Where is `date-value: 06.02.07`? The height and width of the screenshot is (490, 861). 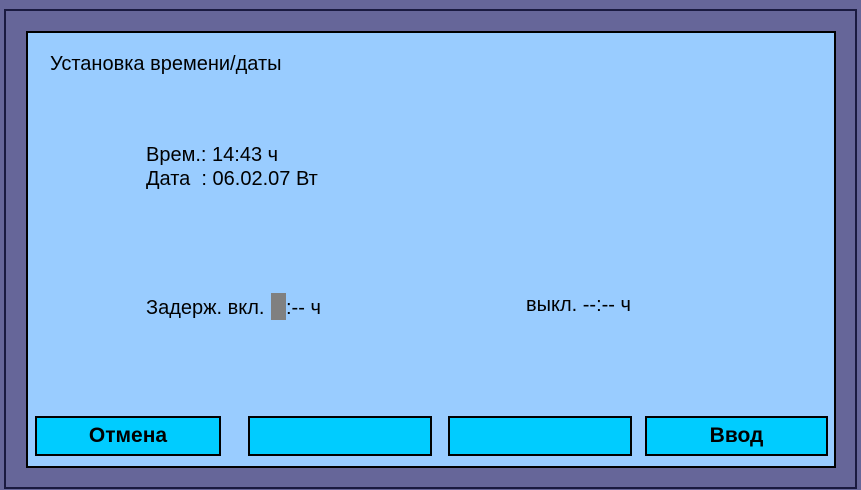
date-value: 06.02.07 is located at coordinates (251, 179).